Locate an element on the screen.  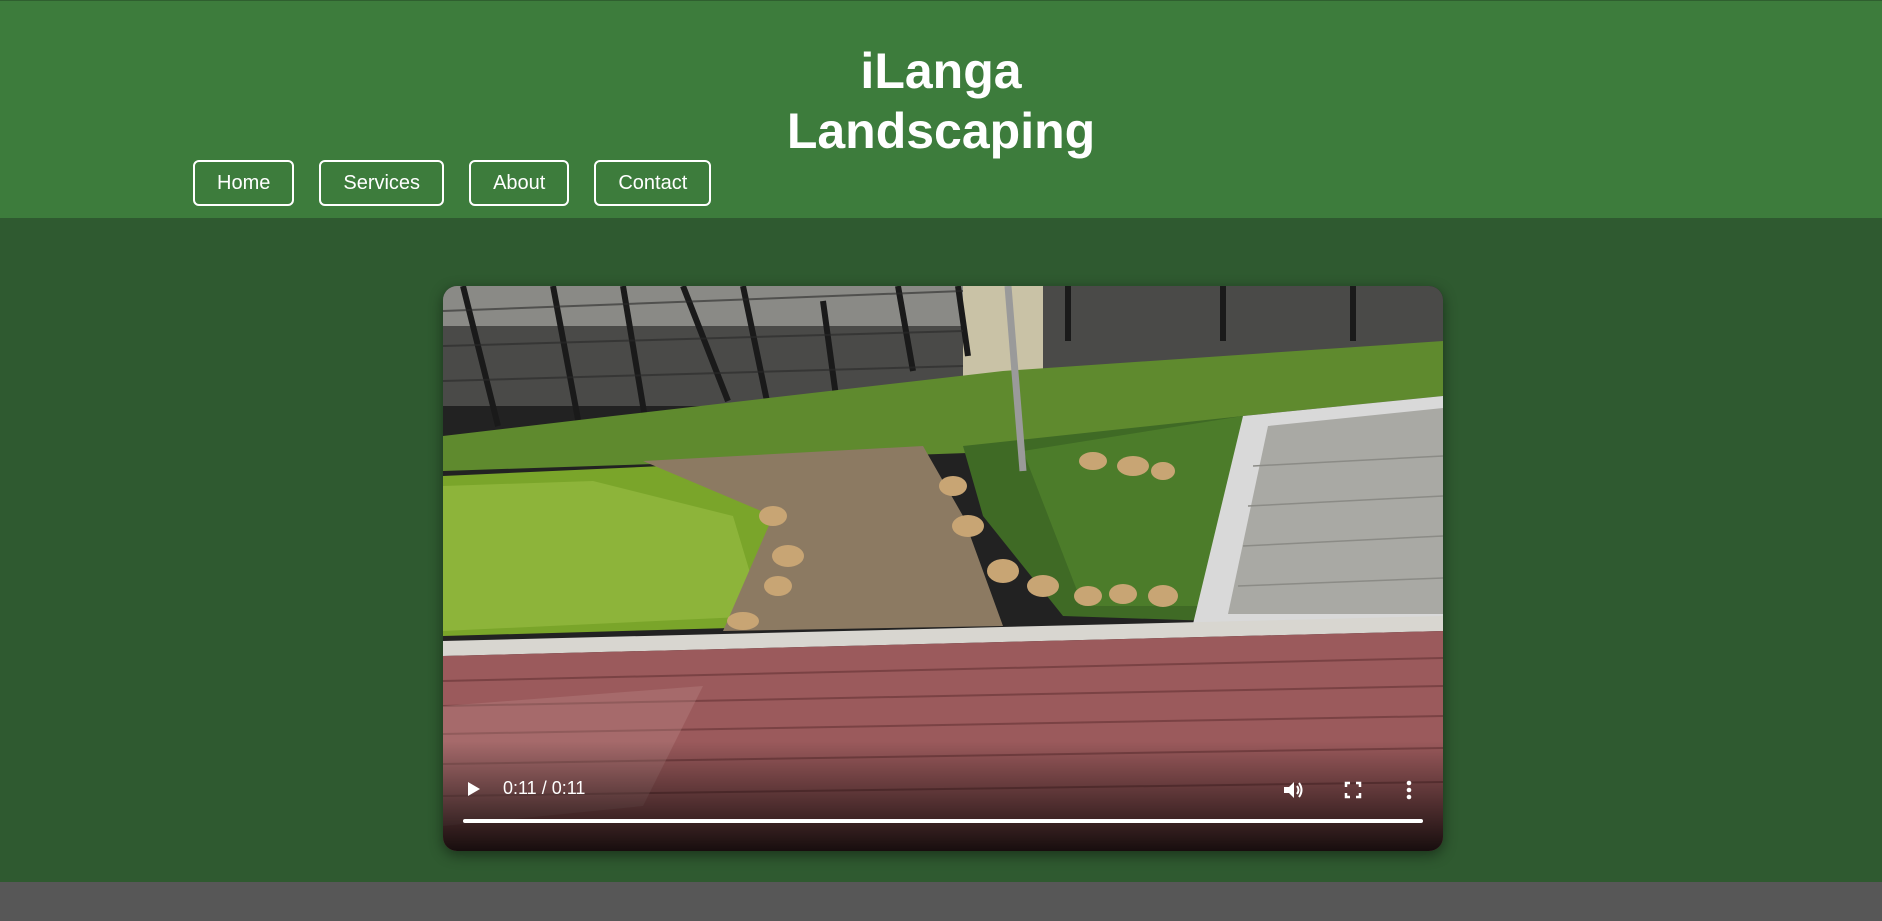
site-title: iLanga Landscaping is located at coordinates (941, 101).